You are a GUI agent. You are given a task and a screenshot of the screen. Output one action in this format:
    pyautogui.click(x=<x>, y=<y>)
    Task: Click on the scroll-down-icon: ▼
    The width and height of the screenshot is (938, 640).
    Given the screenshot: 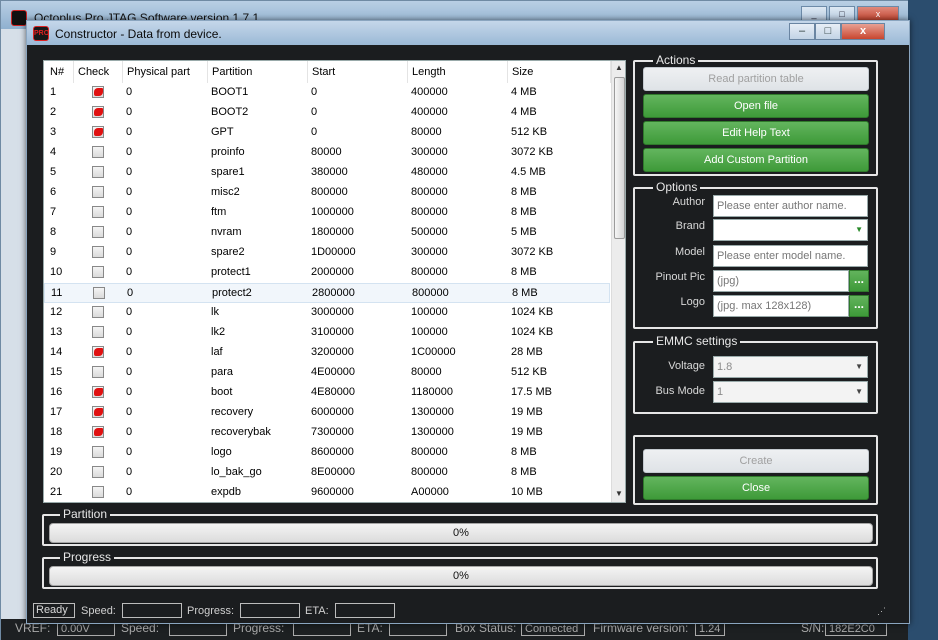 What is the action you would take?
    pyautogui.click(x=619, y=493)
    